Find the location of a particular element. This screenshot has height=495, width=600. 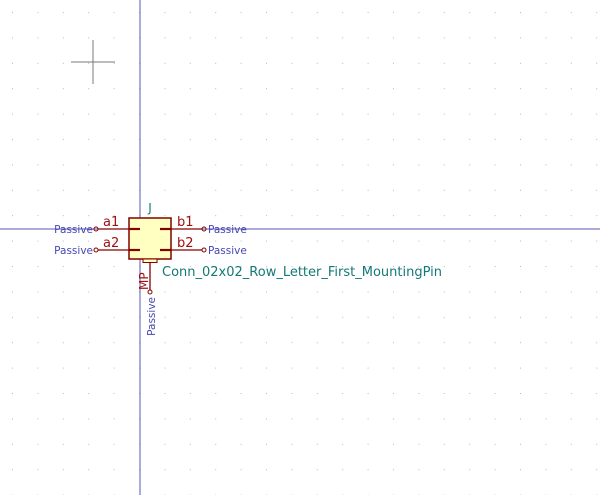

pin-b1-name: b1 is located at coordinates (185, 222).